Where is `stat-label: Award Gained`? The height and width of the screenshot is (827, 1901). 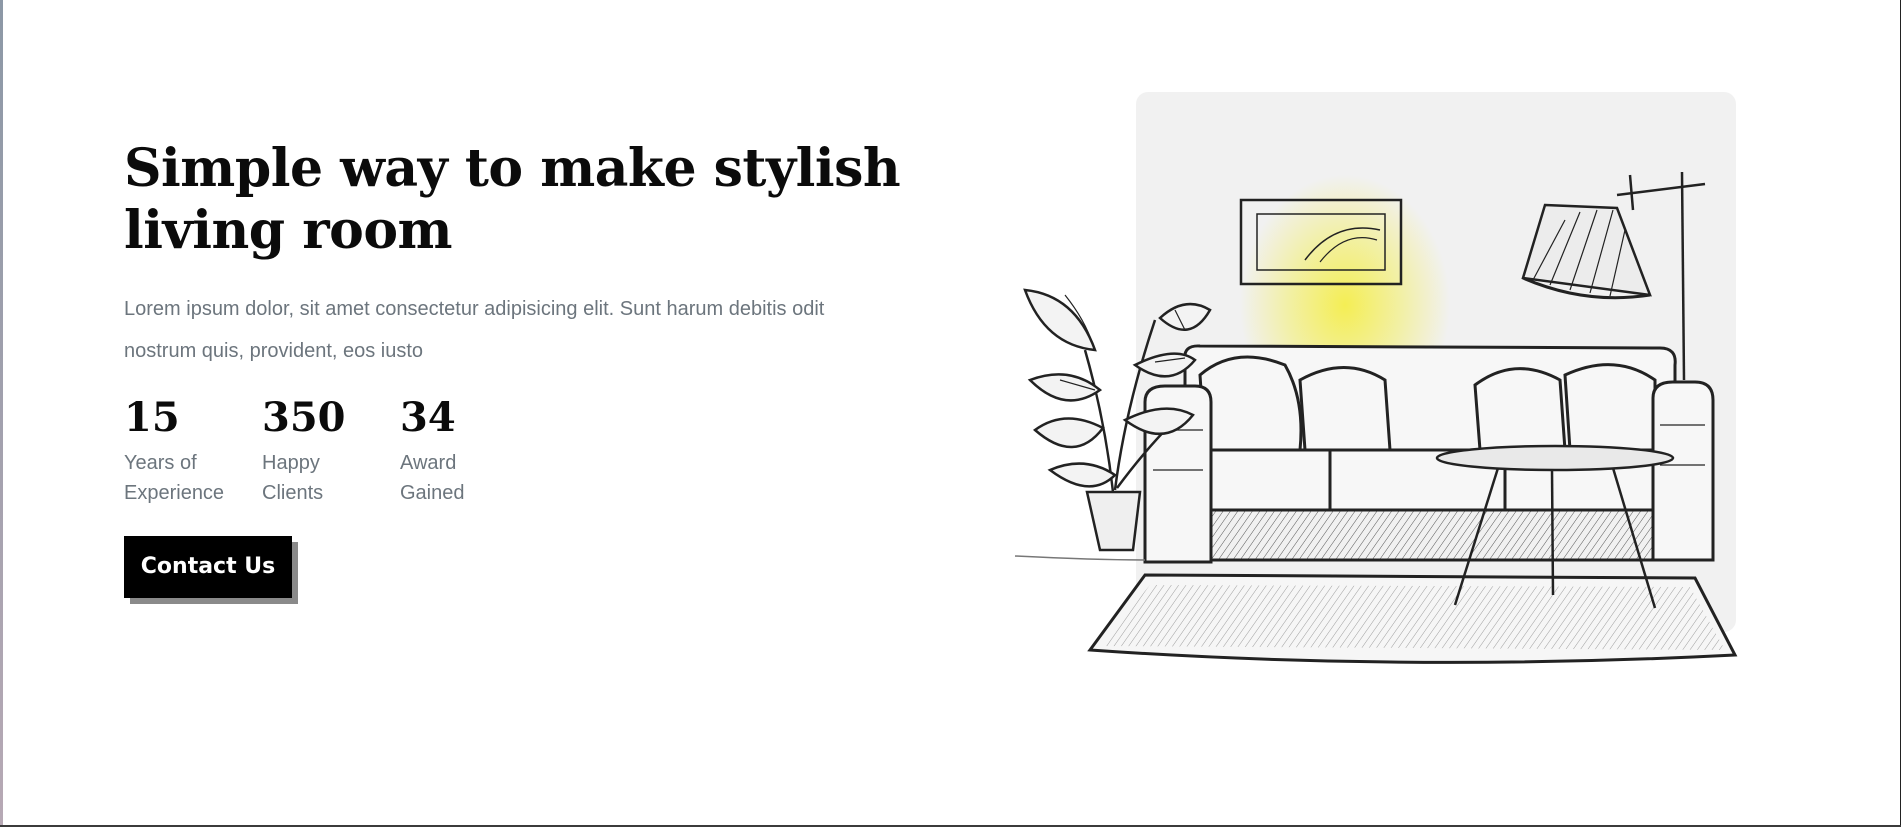 stat-label: Award Gained is located at coordinates (432, 478).